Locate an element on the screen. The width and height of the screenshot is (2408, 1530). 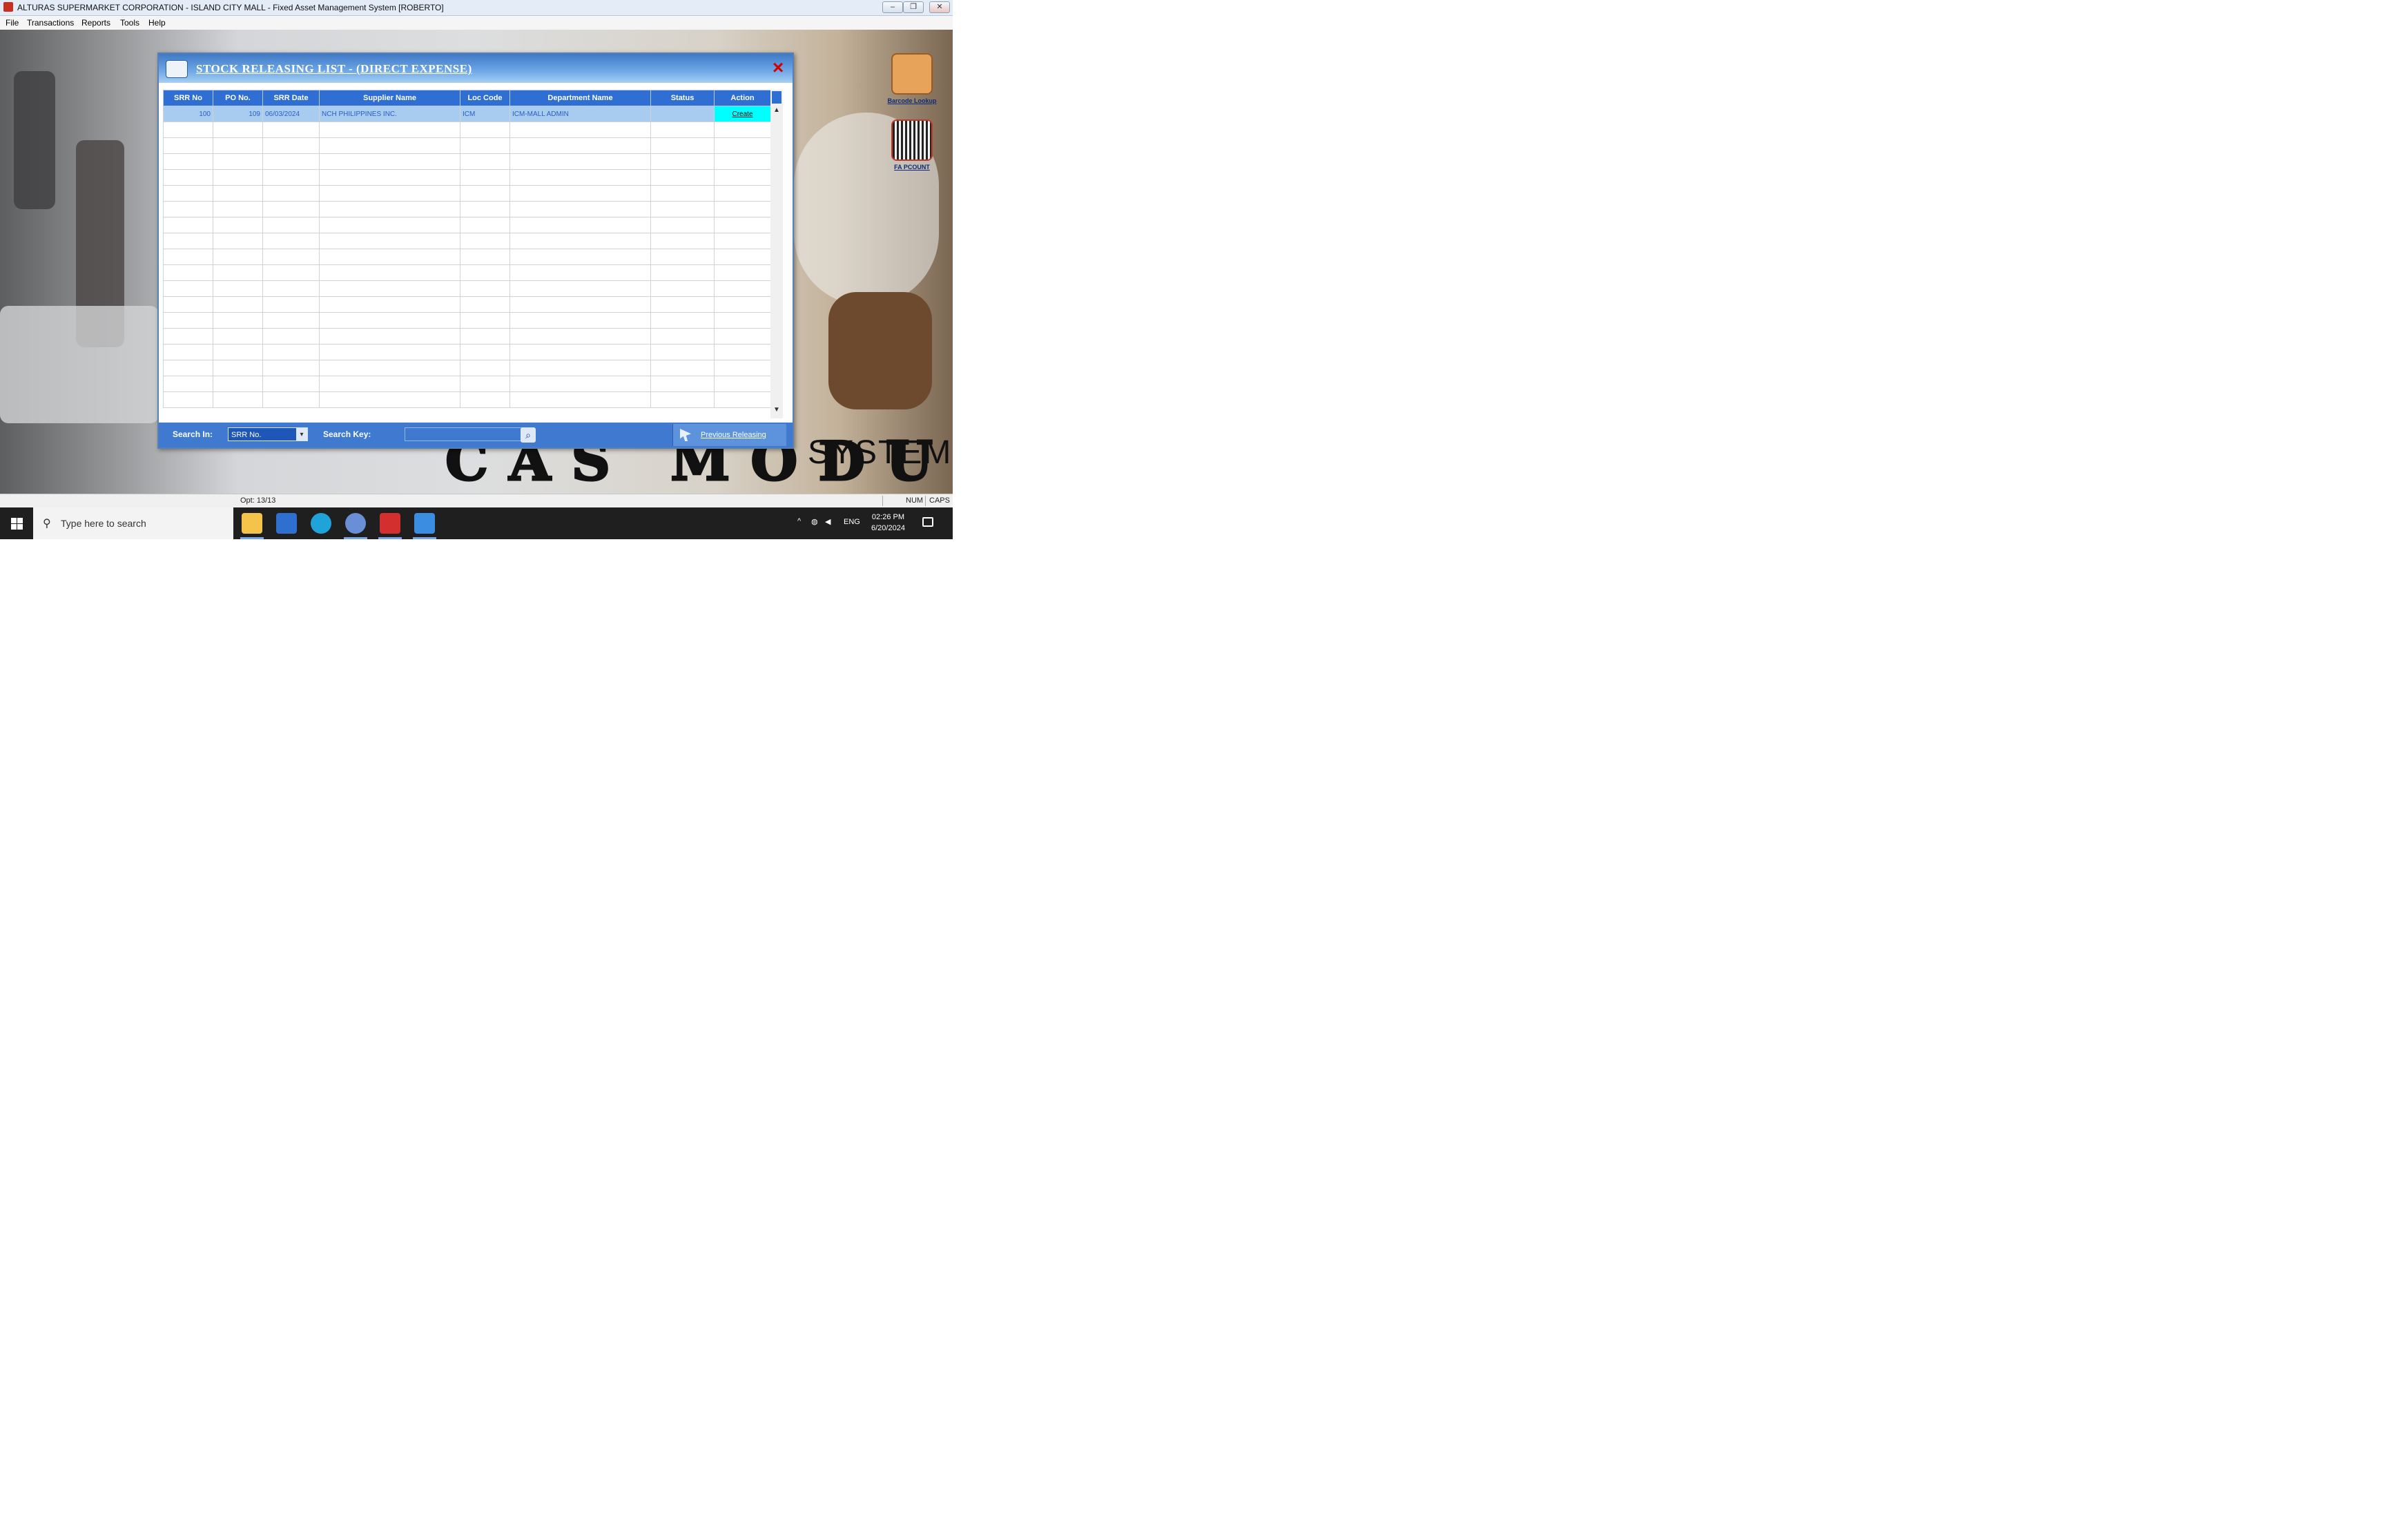
restore-button: ❐ is located at coordinates (913, 7).